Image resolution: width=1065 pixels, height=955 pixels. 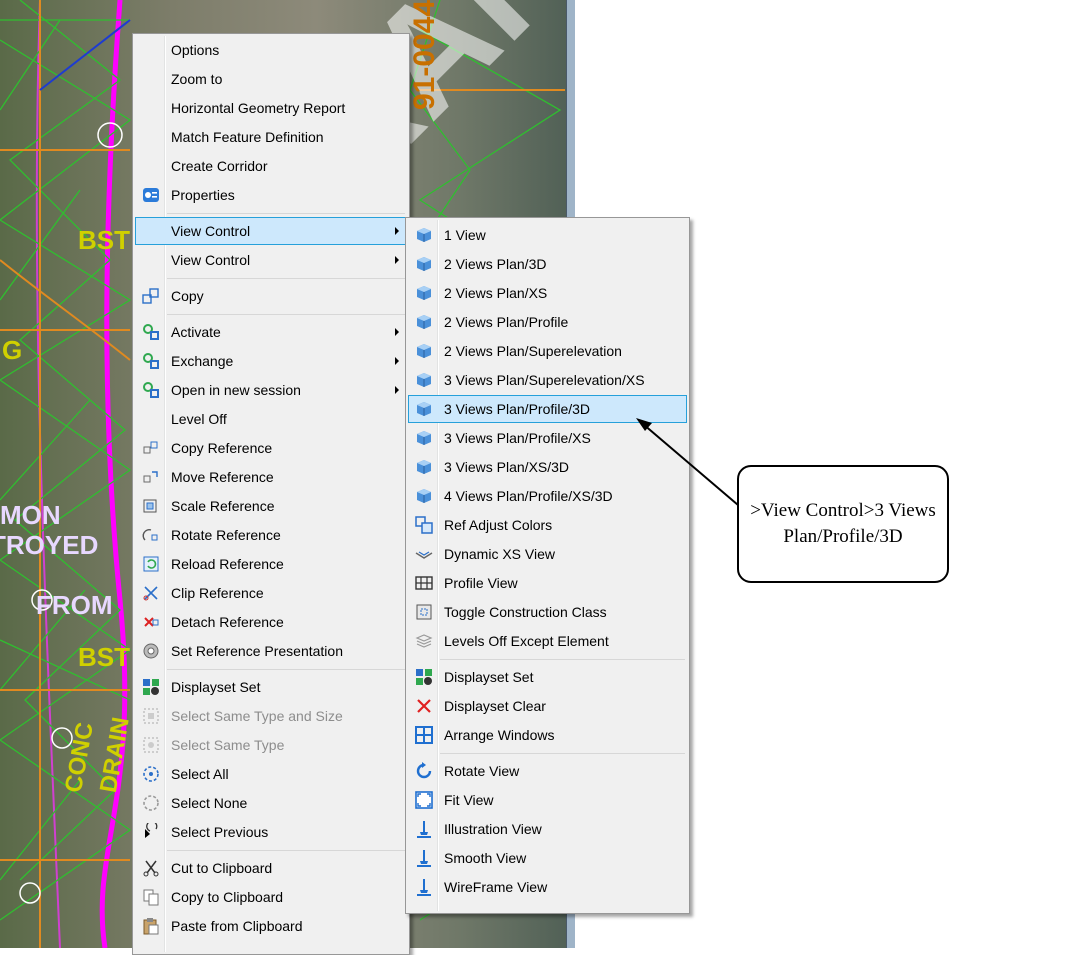 I want to click on callout-text: >View Control>3 Views Plan/Profile/3D, so click(x=843, y=523).